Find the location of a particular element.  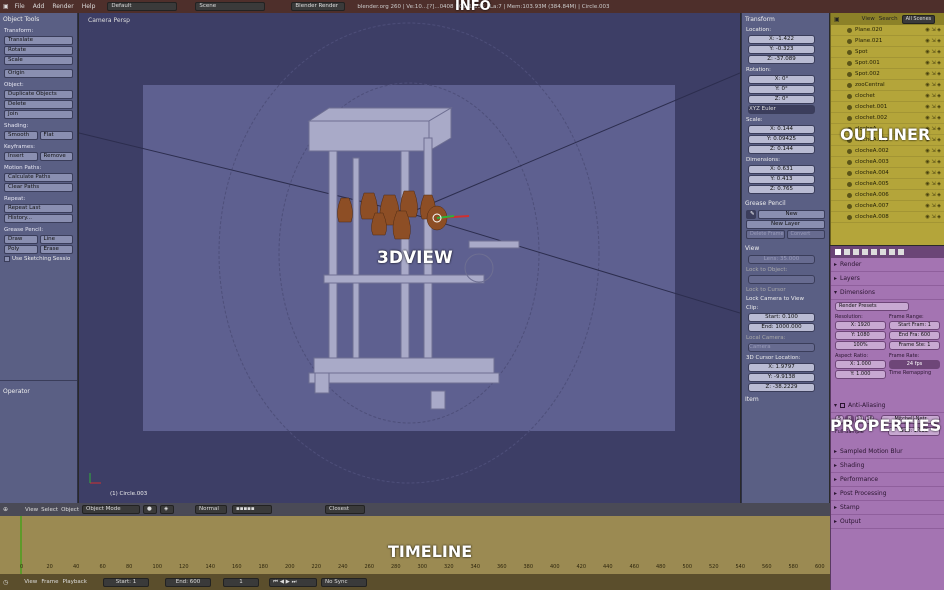

render-panel: ▸ Render is located at coordinates (887, 265).